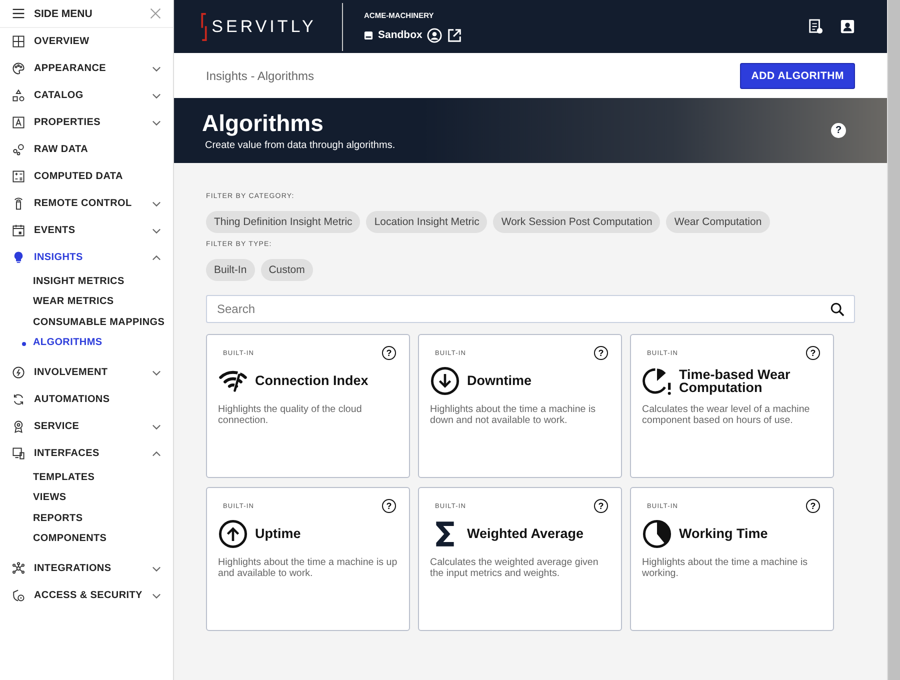  I want to click on submenu-item: ALGORITHMS, so click(86, 343).